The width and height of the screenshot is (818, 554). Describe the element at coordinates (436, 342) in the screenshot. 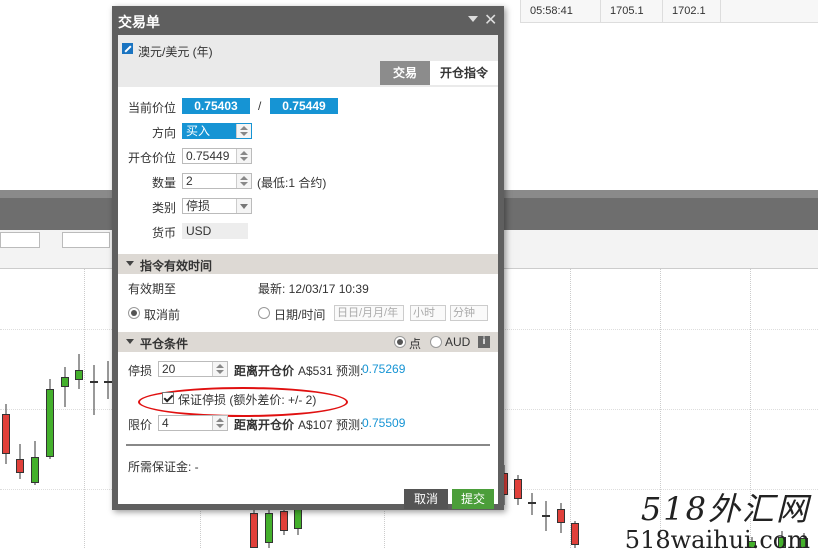

I see `unit-aud-radio` at that location.